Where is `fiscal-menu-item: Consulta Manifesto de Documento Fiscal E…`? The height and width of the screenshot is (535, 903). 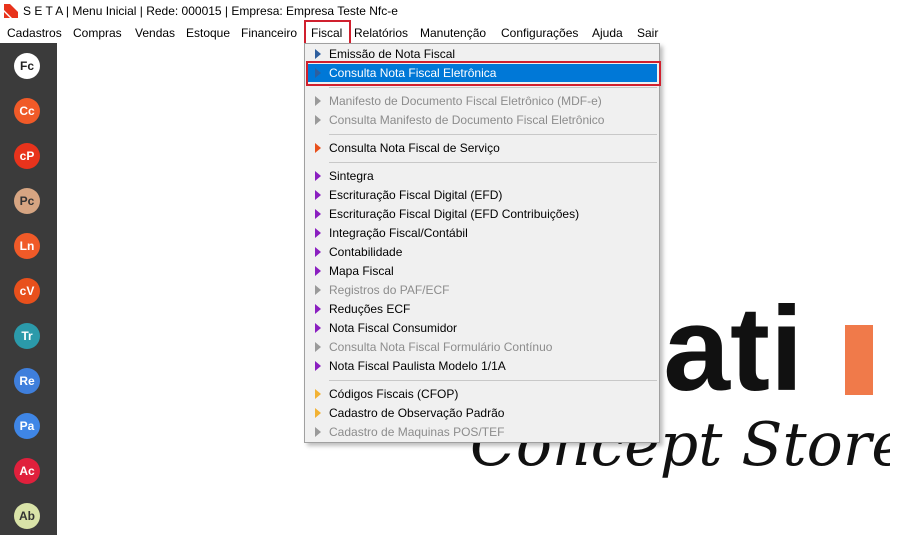
fiscal-menu-item: Consulta Manifesto de Documento Fiscal E… is located at coordinates (482, 120).